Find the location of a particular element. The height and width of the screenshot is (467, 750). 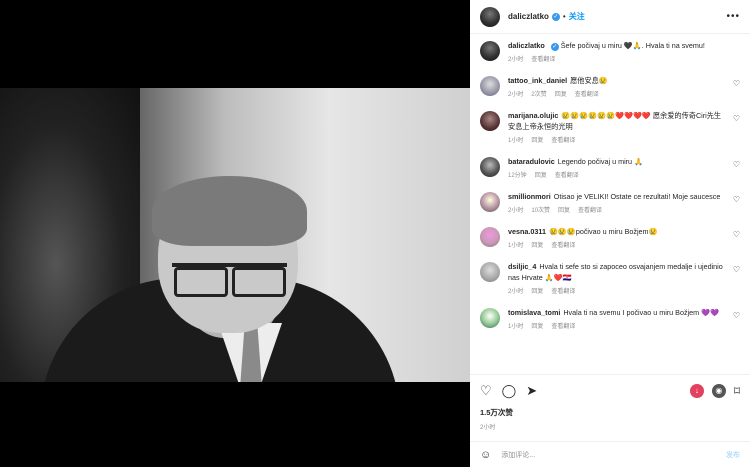

add-comment-bar: ☺ 添加评论... 发布 is located at coordinates (610, 454).